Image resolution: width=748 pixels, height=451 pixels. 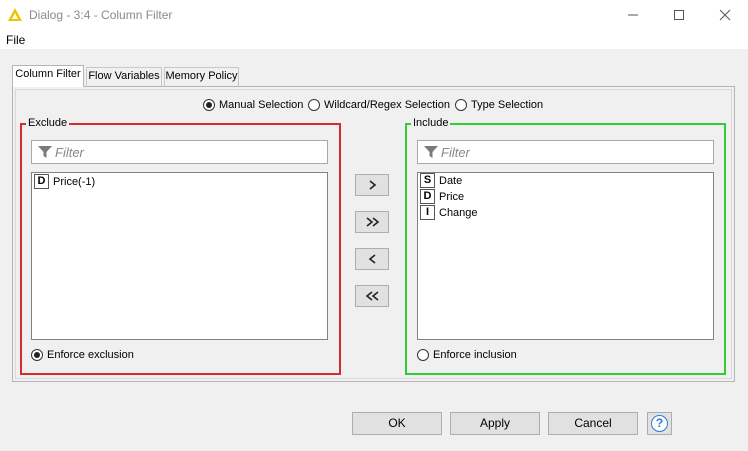 I want to click on menu-file: File, so click(x=15, y=40).